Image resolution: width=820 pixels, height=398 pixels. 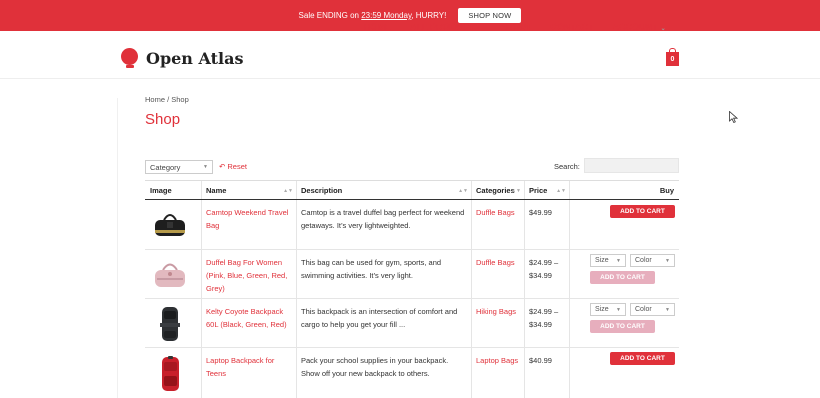 I want to click on header-image: Image, so click(x=161, y=190).